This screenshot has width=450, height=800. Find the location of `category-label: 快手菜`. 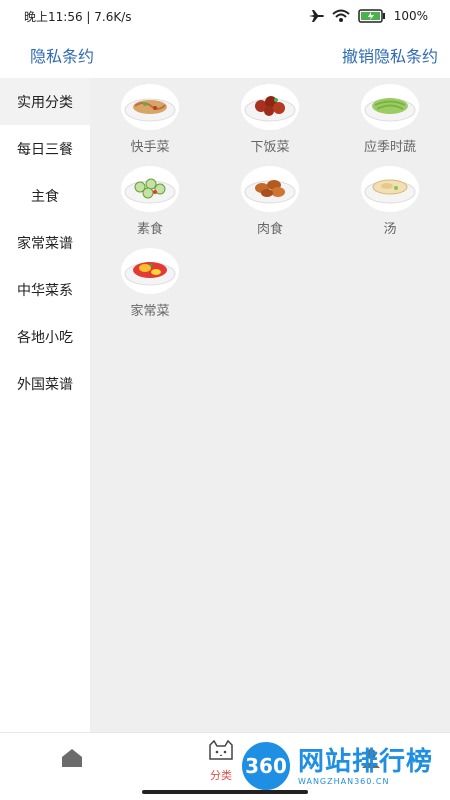

category-label: 快手菜 is located at coordinates (150, 147).